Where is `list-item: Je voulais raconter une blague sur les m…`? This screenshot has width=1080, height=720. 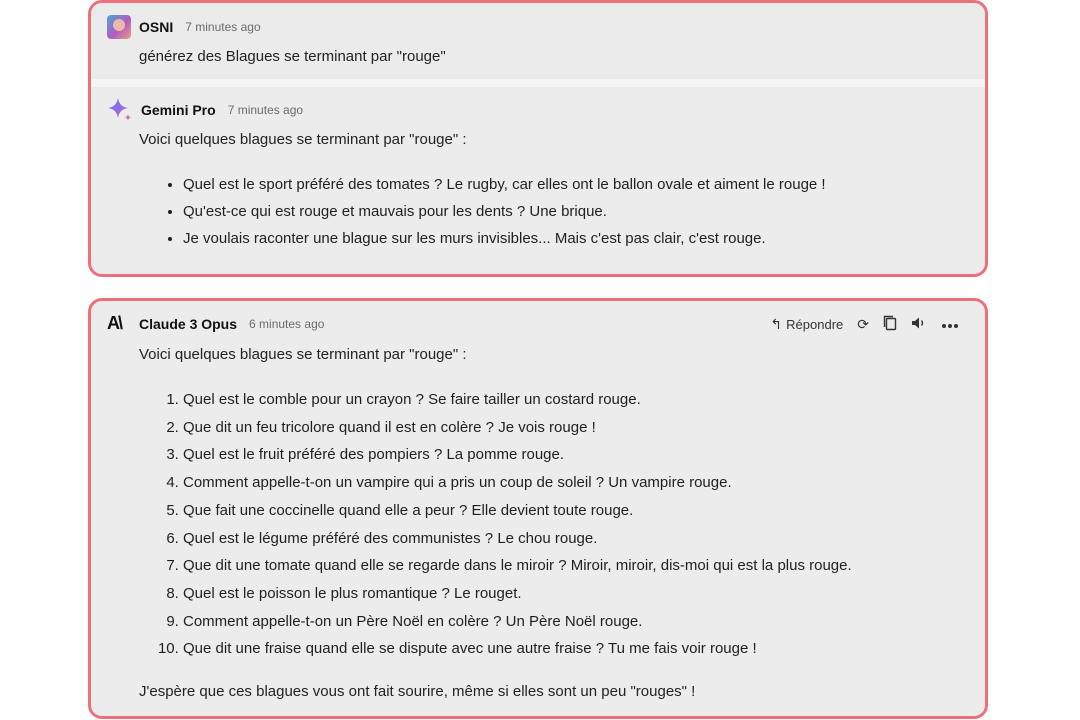
list-item: Je voulais raconter une blague sur les m… is located at coordinates (504, 238).